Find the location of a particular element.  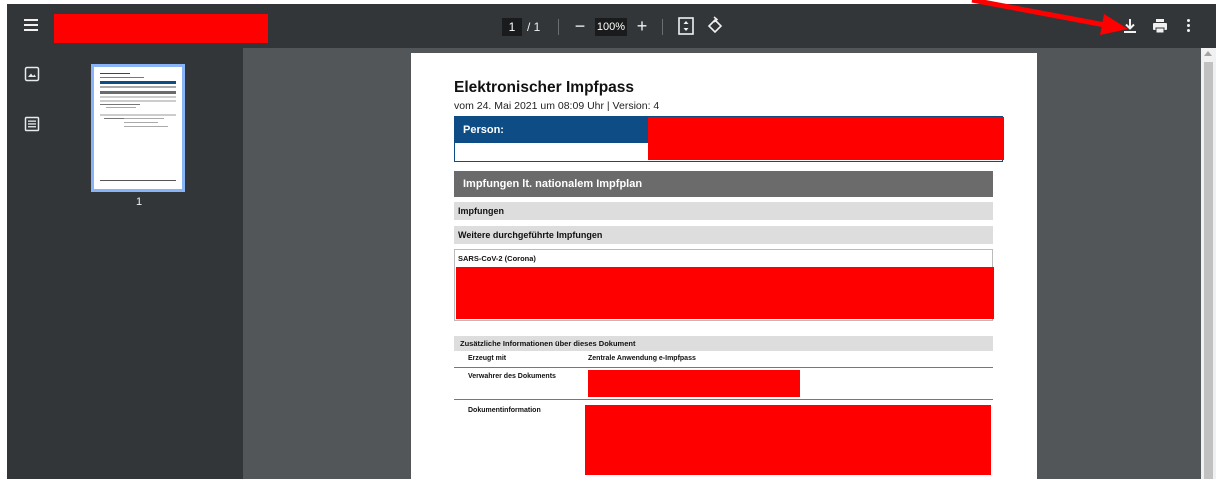

redacted-verwahrer is located at coordinates (694, 383).